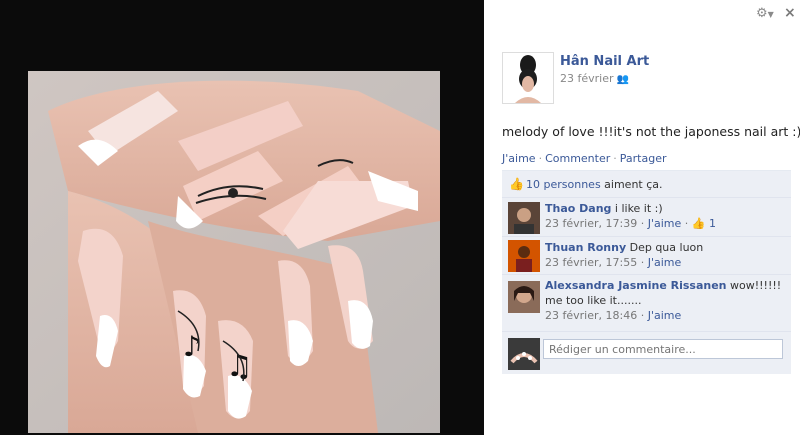 This screenshot has height=435, width=800. What do you see at coordinates (790, 13) in the screenshot?
I see `close-icon: ×` at bounding box center [790, 13].